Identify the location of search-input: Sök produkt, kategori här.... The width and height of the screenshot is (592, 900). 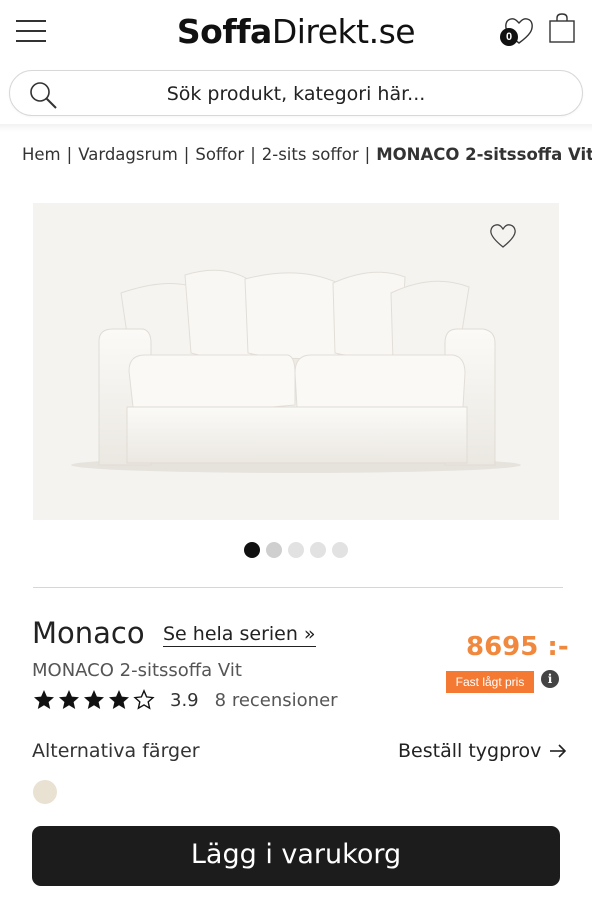
(296, 94).